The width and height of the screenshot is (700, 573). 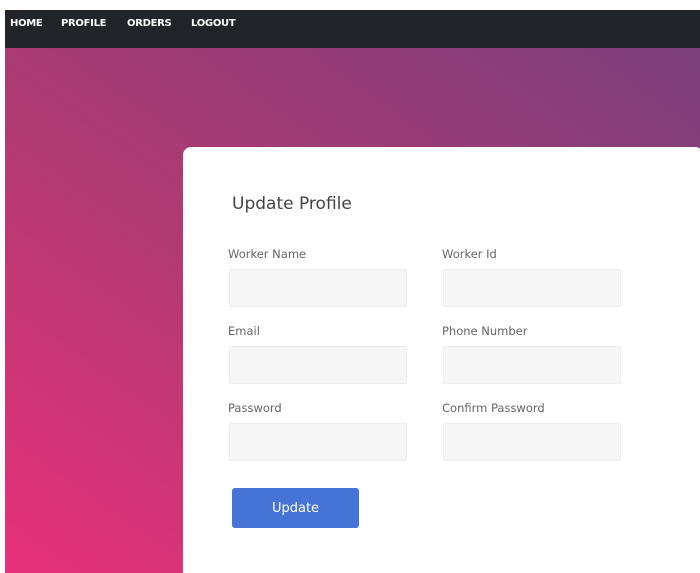 I want to click on nav-orders-link: ORDERS, so click(x=149, y=24).